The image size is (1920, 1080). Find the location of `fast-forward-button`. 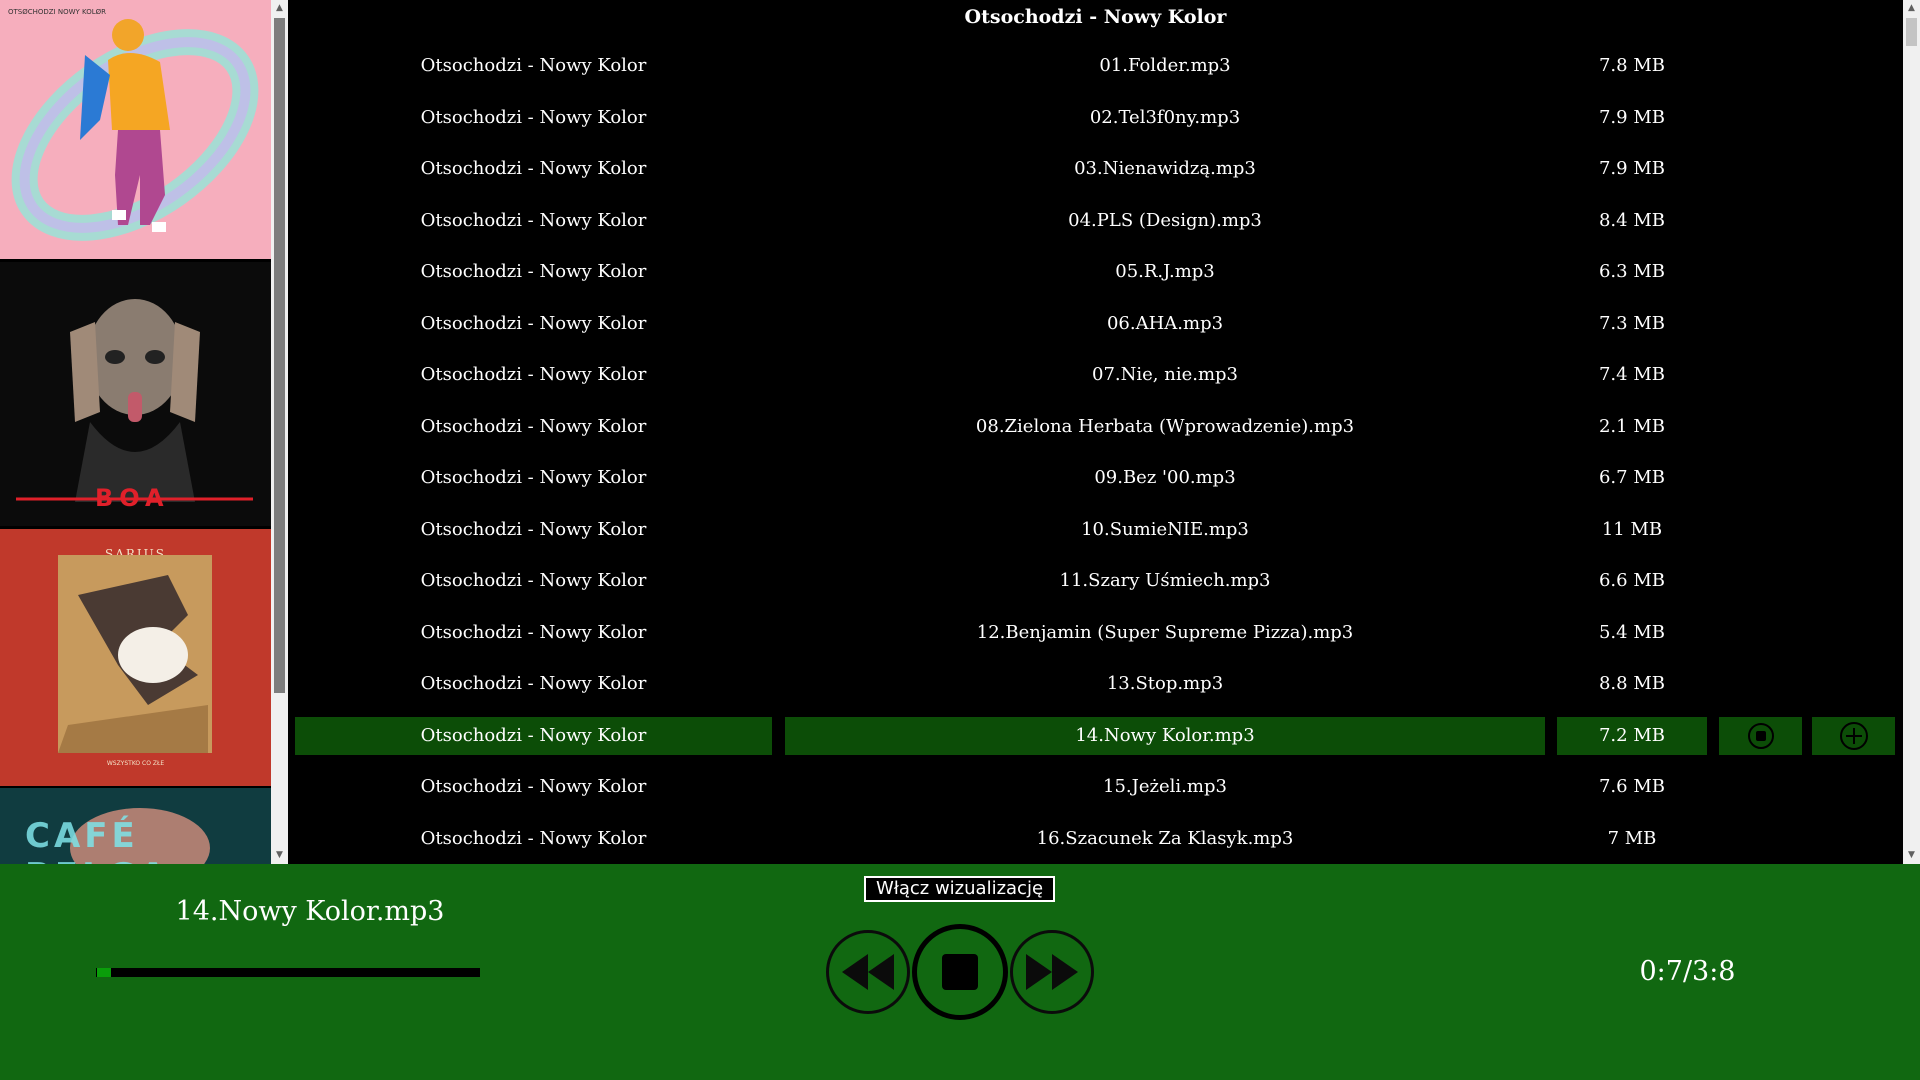

fast-forward-button is located at coordinates (1052, 972).